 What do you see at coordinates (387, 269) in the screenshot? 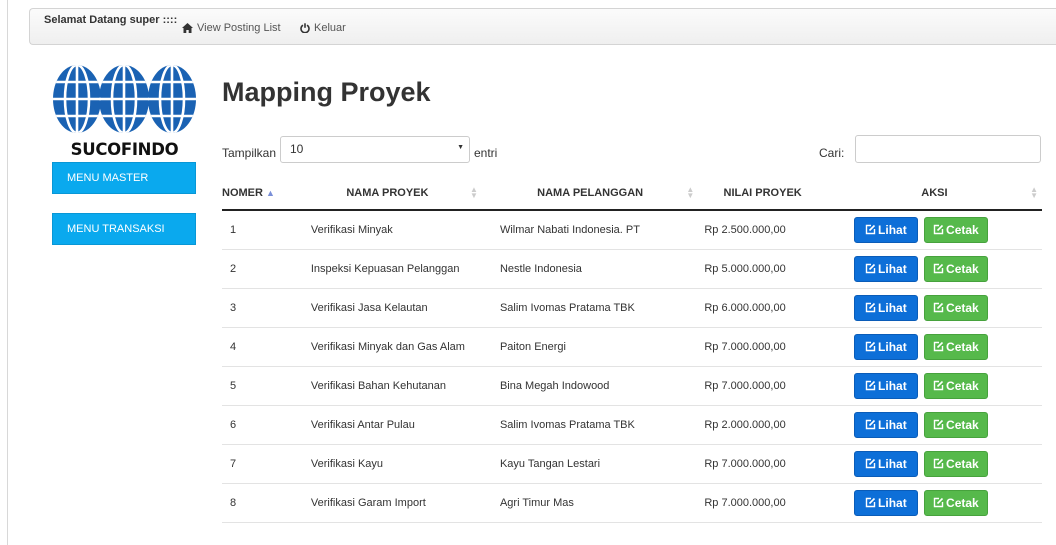
I see `cell-nama-proyek: Inspeksi Kepuasan Pelanggan` at bounding box center [387, 269].